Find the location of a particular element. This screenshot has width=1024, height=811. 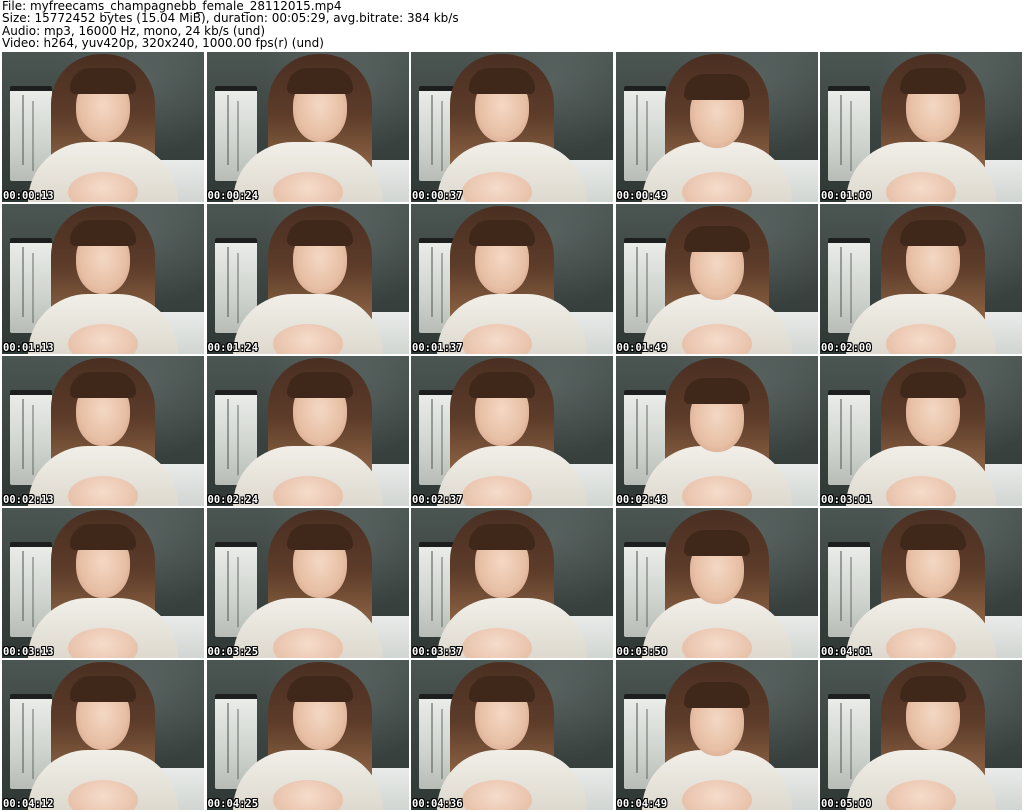

video-thumbnail: 00:03:01 is located at coordinates (921, 431).